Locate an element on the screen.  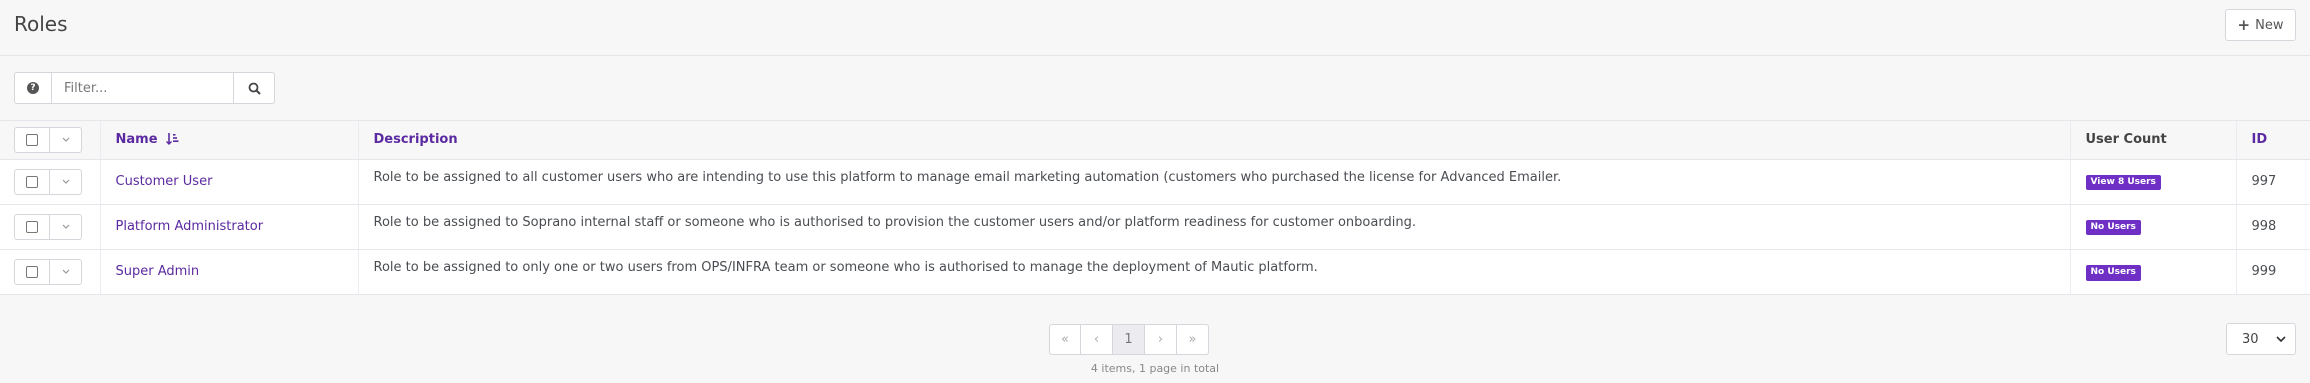
user-count-cell: View 8 Users is located at coordinates (2153, 182).